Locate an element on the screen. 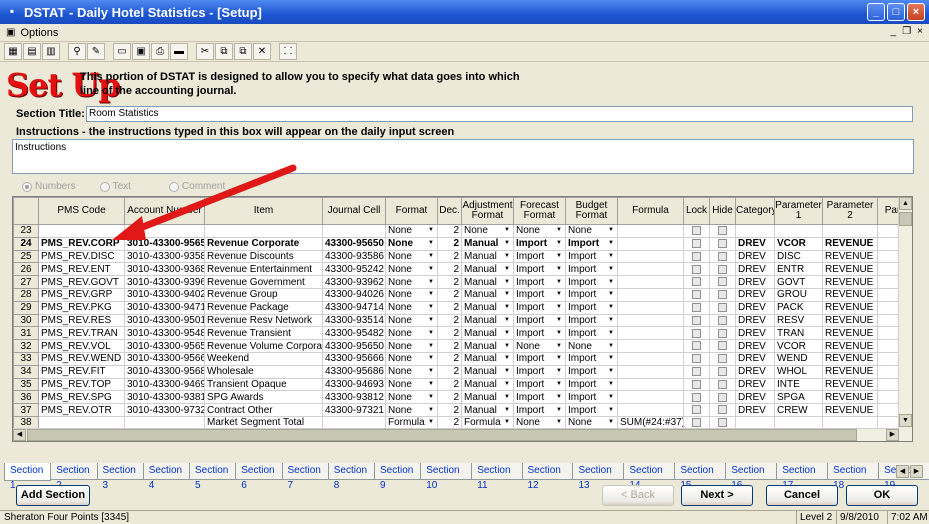 Image resolution: width=929 pixels, height=524 pixels. table-row: 23 None ▼ 2 None ▼ None ▼ None ▼ is located at coordinates (460, 231).